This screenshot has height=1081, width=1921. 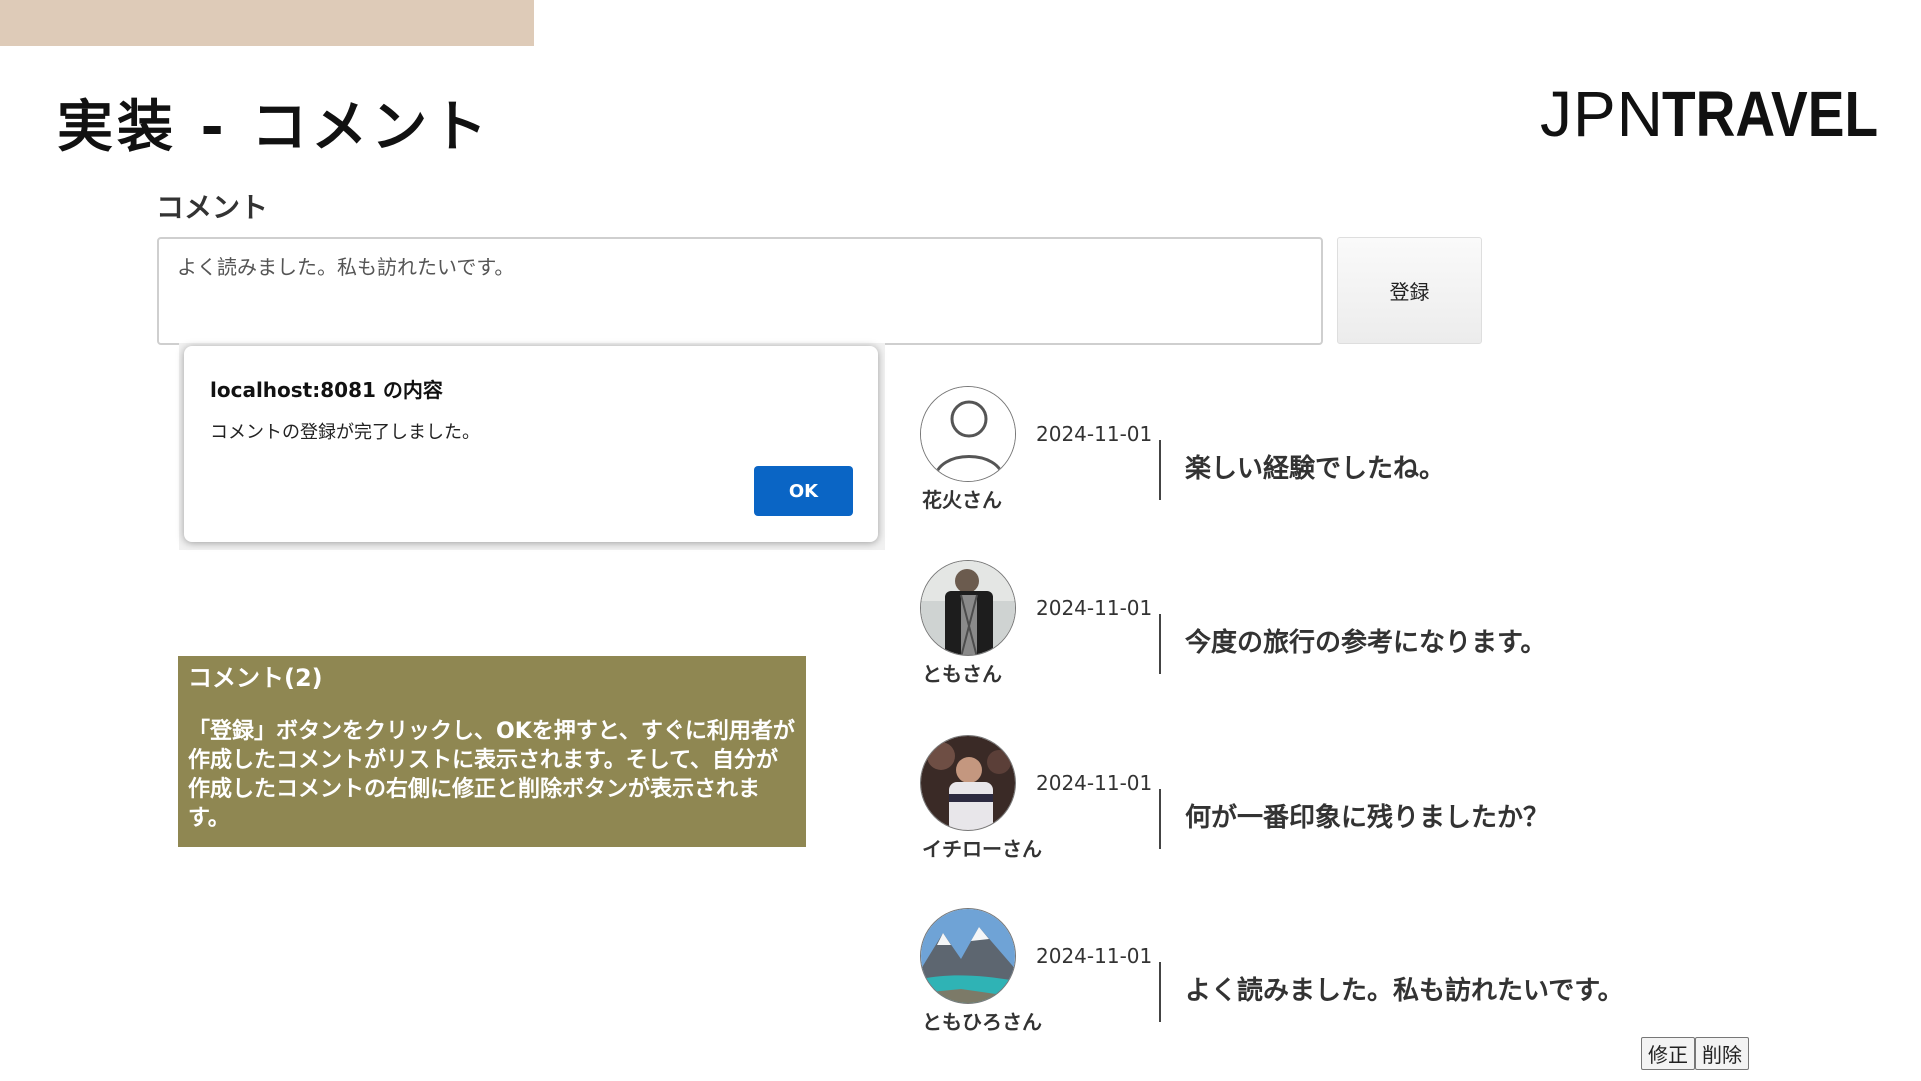 What do you see at coordinates (803, 491) in the screenshot?
I see `ok-button: OK` at bounding box center [803, 491].